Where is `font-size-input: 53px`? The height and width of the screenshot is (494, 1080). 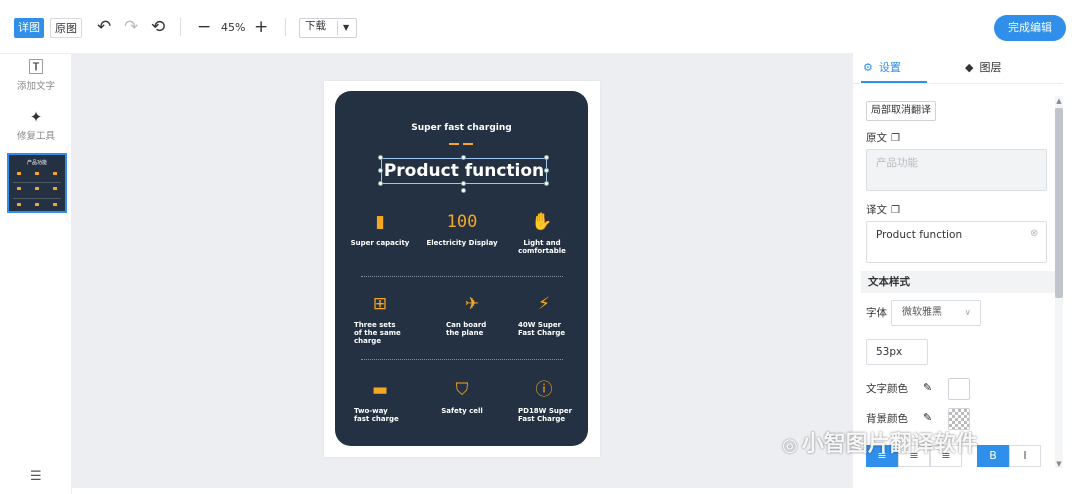 font-size-input: 53px is located at coordinates (897, 352).